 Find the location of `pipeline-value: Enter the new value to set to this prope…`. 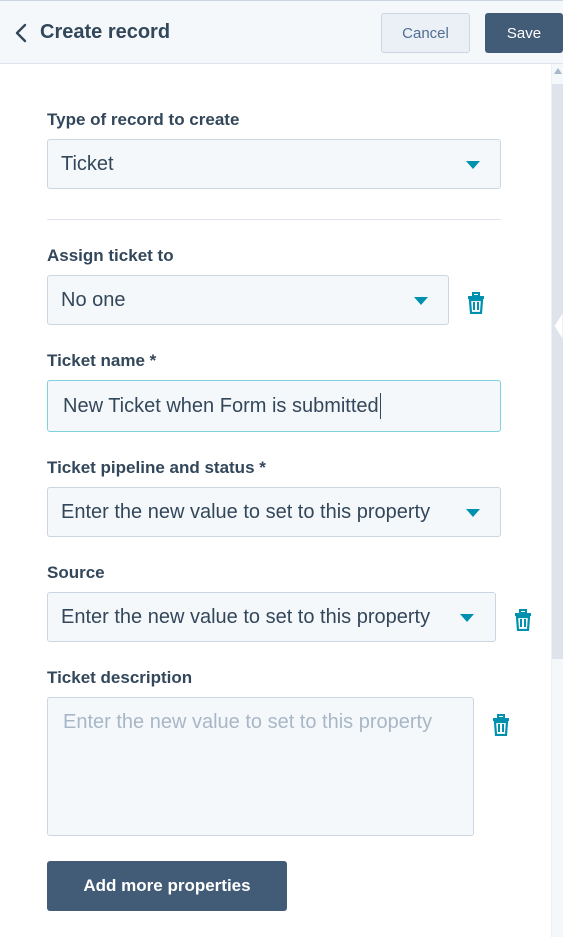

pipeline-value: Enter the new value to set to this prope… is located at coordinates (246, 511).